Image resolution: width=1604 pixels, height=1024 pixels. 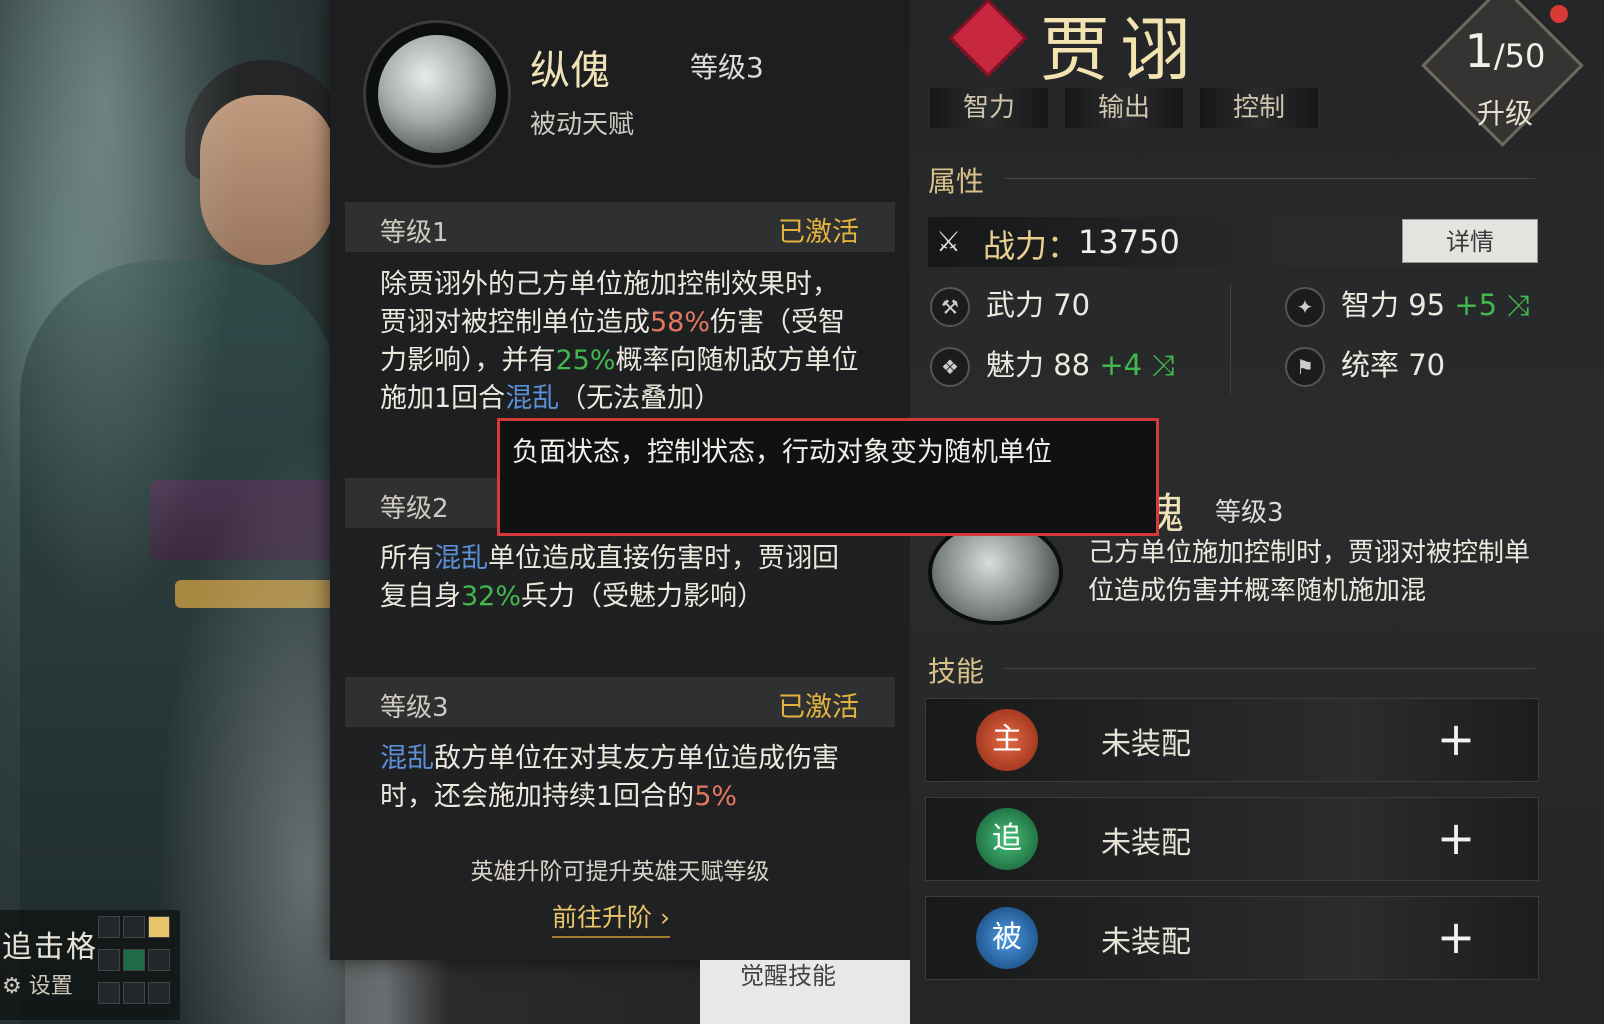 What do you see at coordinates (1559, 14) in the screenshot?
I see `notification-dot` at bounding box center [1559, 14].